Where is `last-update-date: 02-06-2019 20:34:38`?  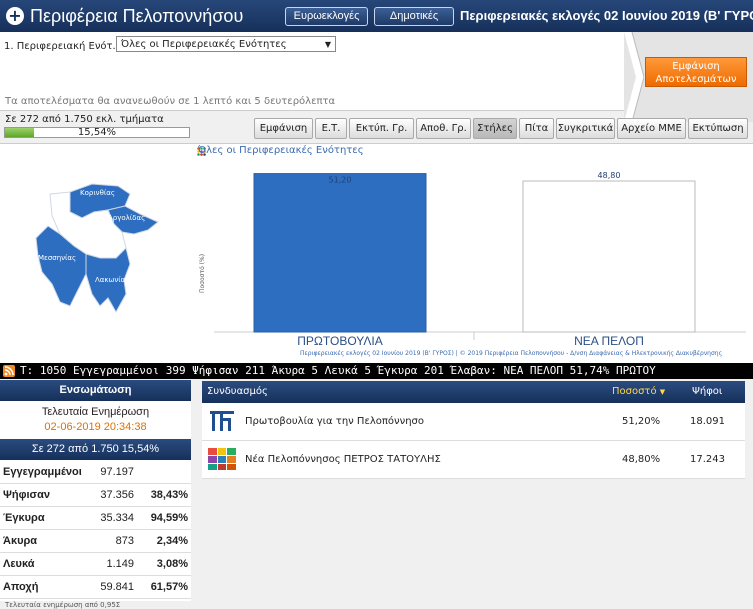
last-update-date: 02-06-2019 20:34:38 is located at coordinates (95, 427).